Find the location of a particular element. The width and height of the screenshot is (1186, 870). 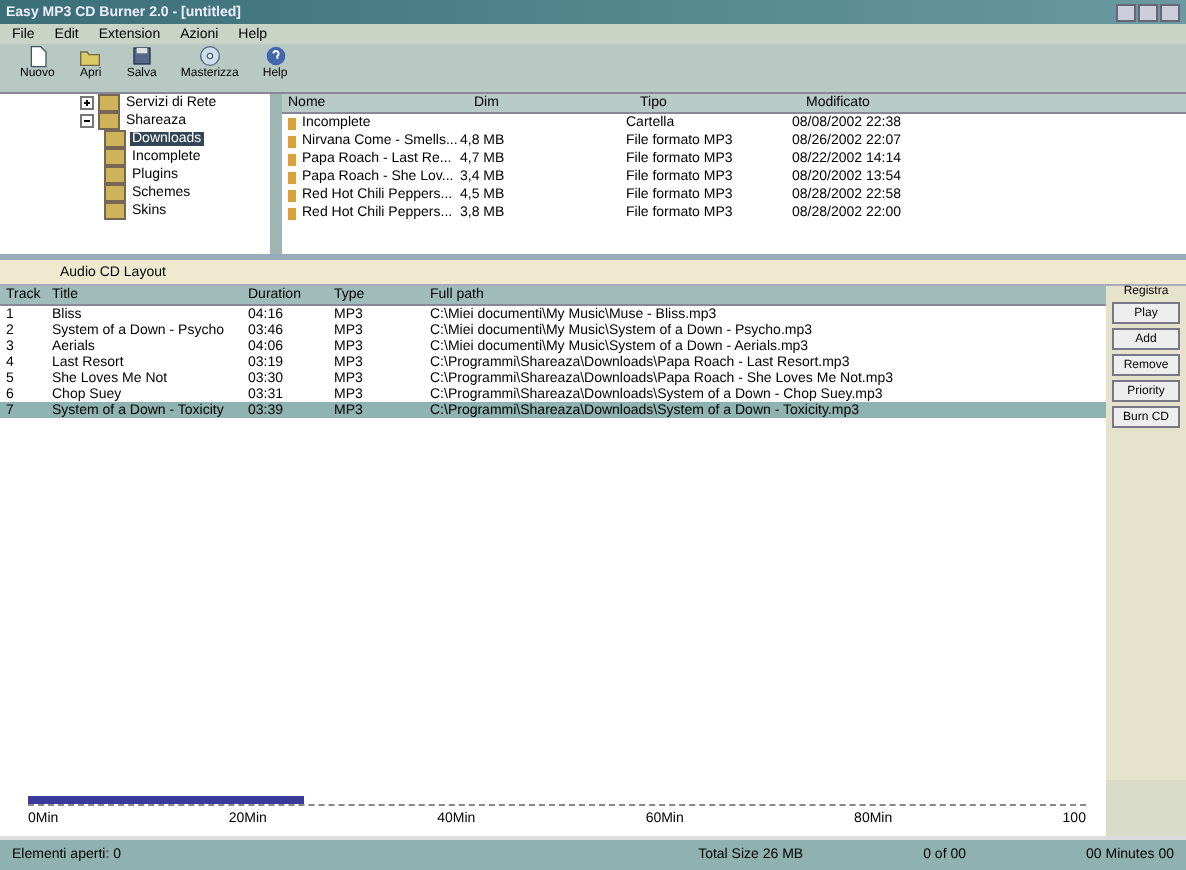

question-icon is located at coordinates (275, 56).